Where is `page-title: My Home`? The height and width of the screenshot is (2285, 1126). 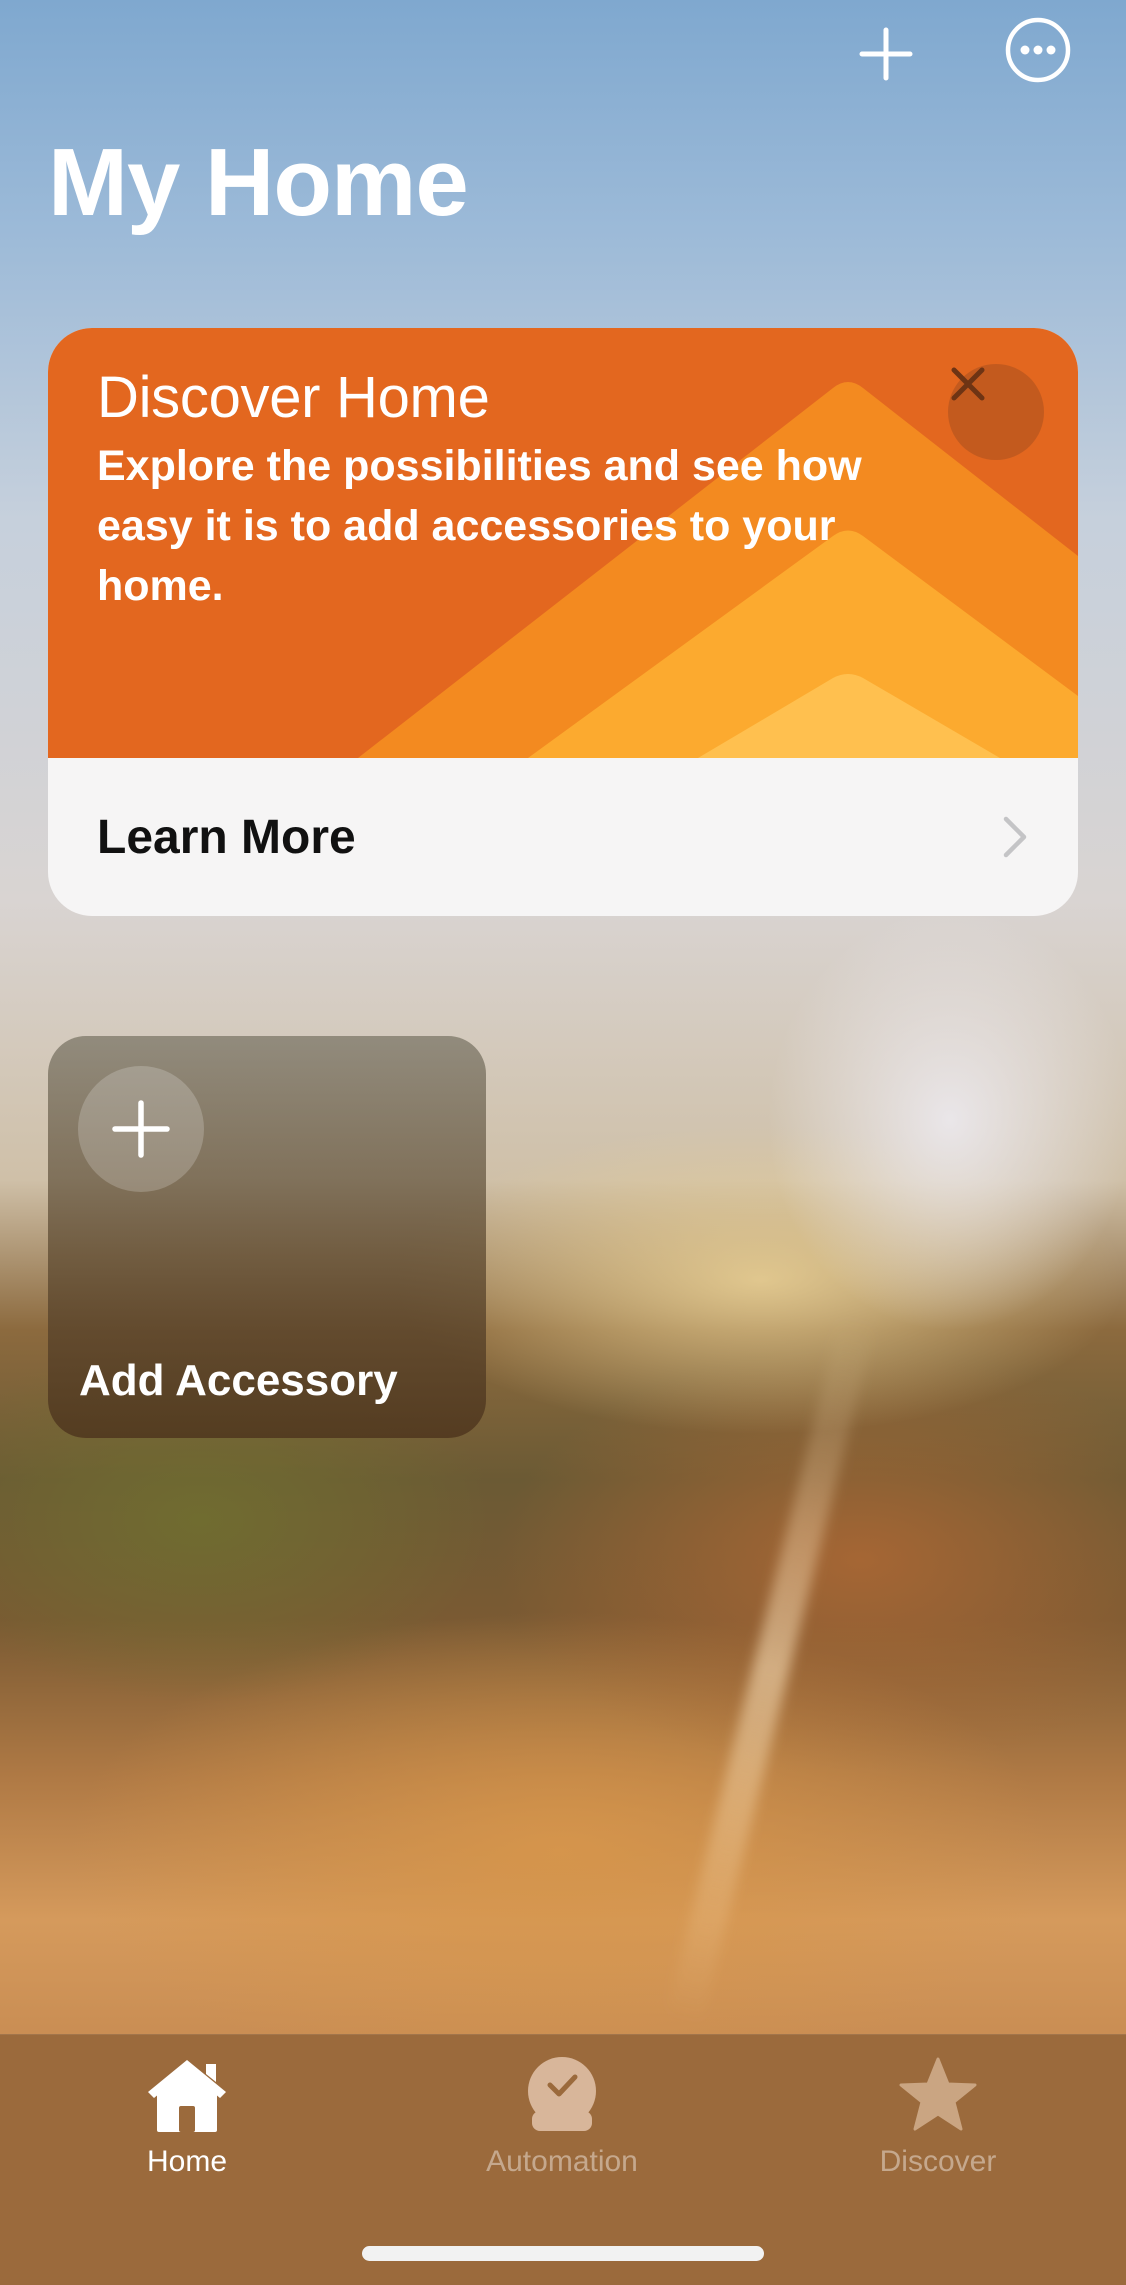 page-title: My Home is located at coordinates (258, 182).